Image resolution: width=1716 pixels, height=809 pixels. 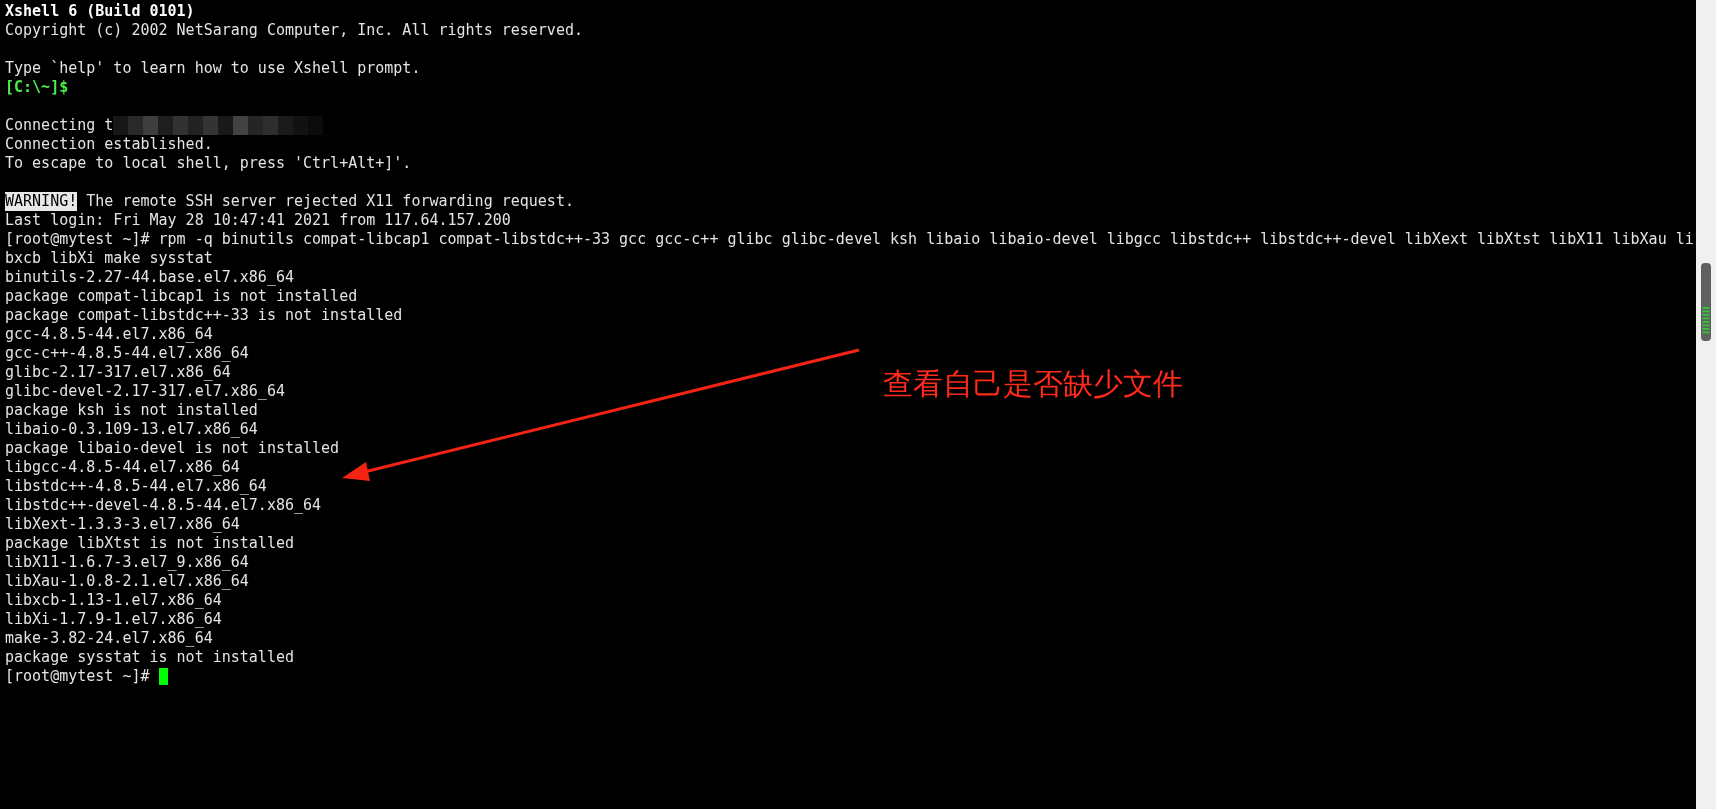 What do you see at coordinates (258, 220) in the screenshot?
I see `terminal-line: Last login: Fri May 28 10:47:41 2021 from 117.64.157.200` at bounding box center [258, 220].